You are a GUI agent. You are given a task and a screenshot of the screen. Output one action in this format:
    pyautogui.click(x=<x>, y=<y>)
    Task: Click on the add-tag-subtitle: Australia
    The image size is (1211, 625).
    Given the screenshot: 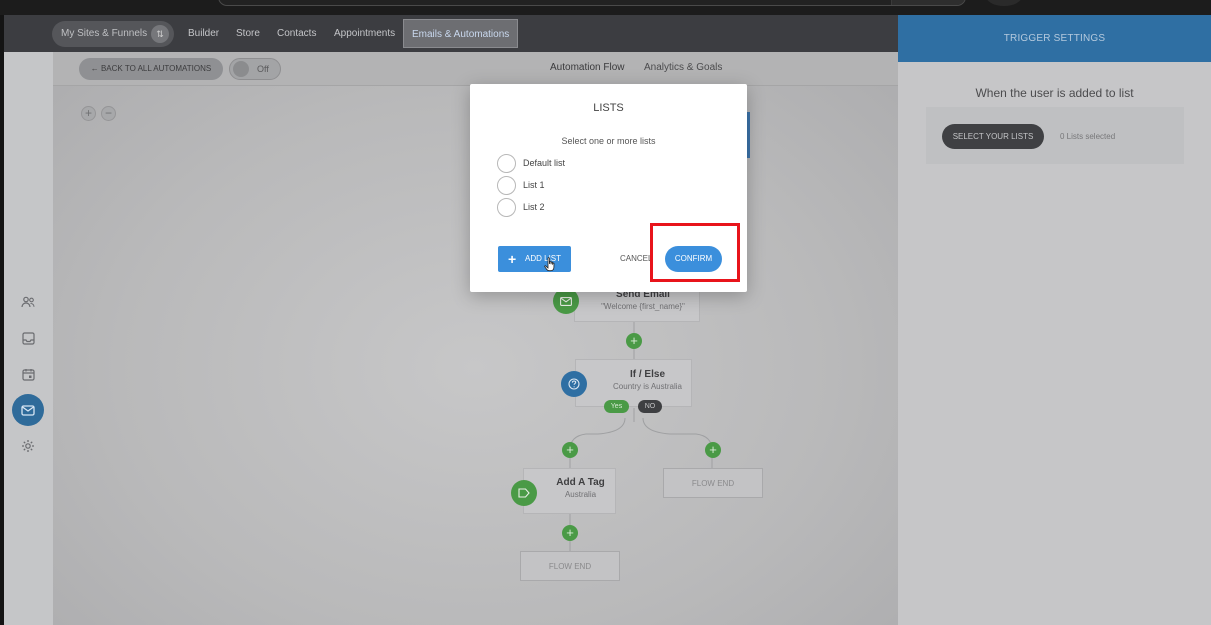 What is the action you would take?
    pyautogui.click(x=580, y=494)
    